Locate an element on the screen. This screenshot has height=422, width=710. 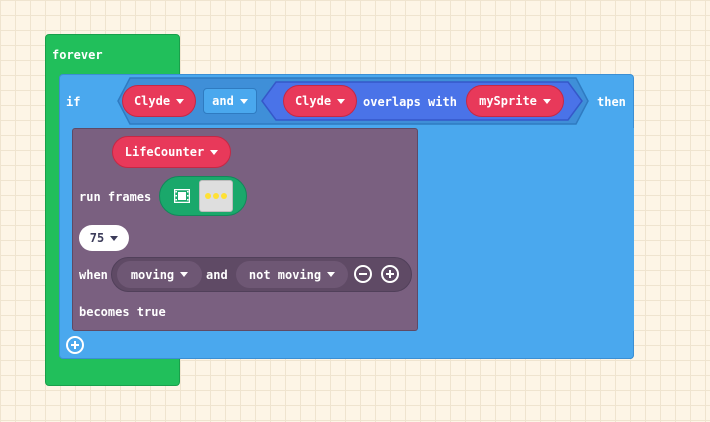
not-moving-label: not moving is located at coordinates (285, 274).